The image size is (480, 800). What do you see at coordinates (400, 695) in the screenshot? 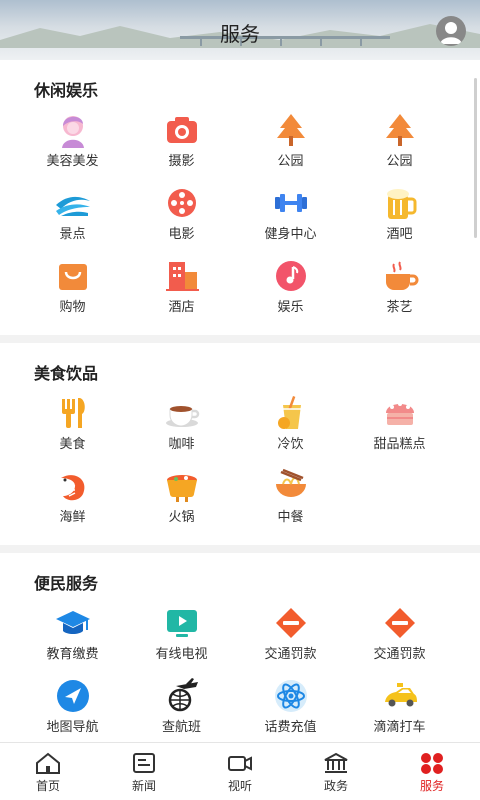
I see `taxi-icon` at bounding box center [400, 695].